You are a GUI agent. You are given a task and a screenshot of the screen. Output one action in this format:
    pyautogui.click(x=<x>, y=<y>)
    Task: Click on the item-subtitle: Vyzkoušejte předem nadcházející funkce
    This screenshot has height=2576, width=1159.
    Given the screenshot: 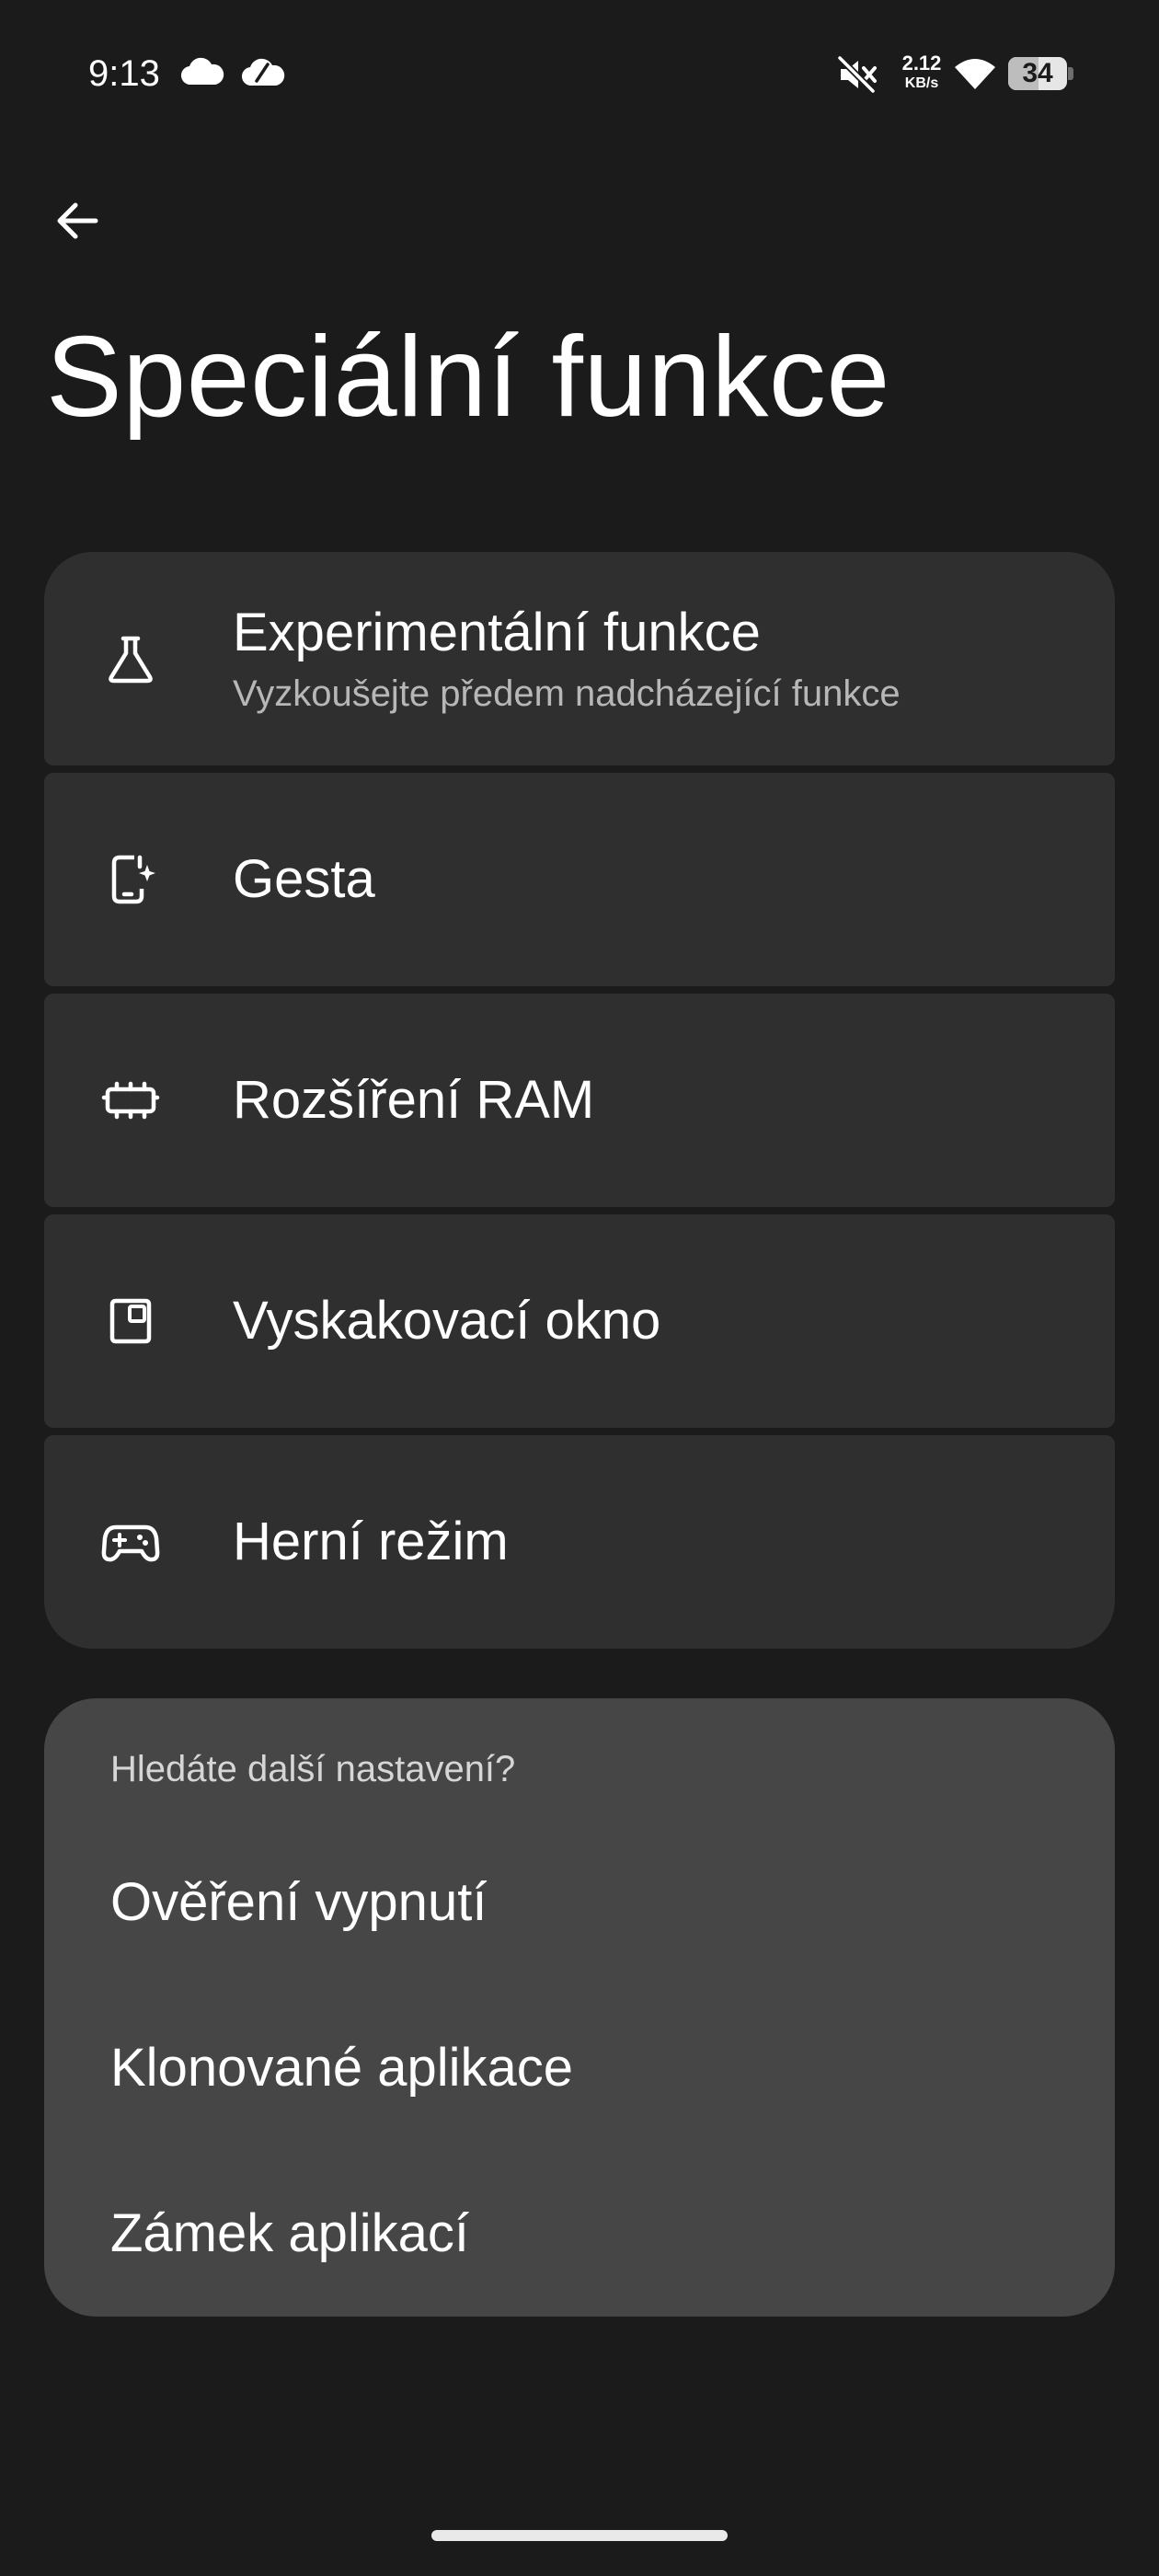 What is the action you would take?
    pyautogui.click(x=567, y=693)
    